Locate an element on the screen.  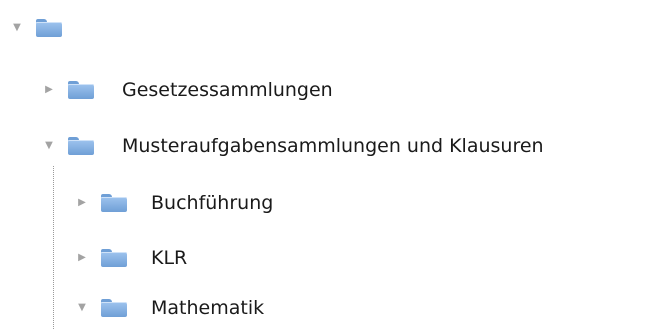
tree-node-buchfuehrung: ▶ Buchführung is located at coordinates (174, 203).